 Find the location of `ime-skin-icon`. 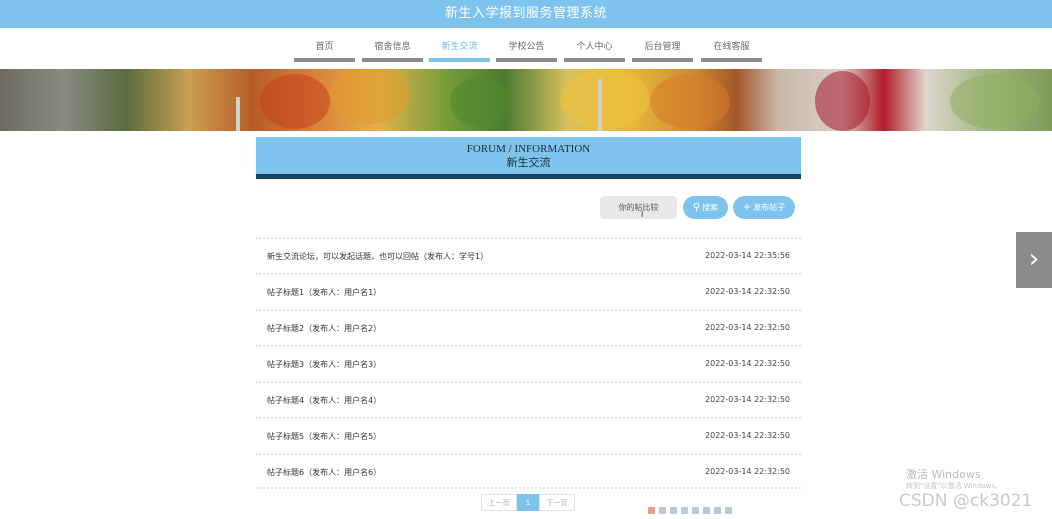

ime-skin-icon is located at coordinates (717, 510).